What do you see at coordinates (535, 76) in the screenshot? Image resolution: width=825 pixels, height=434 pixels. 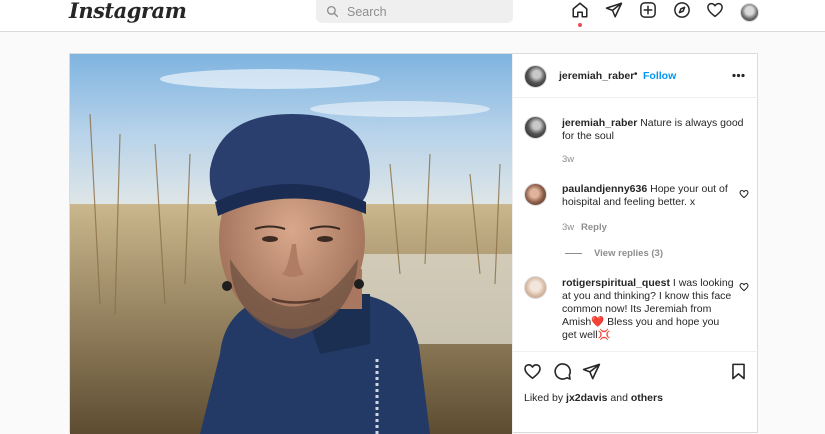 I see `author-avatar` at bounding box center [535, 76].